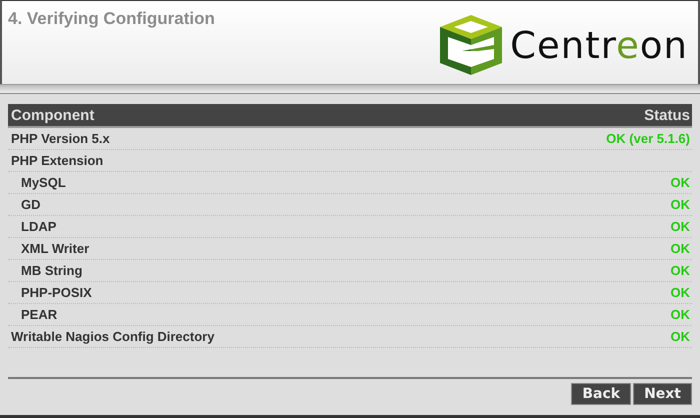 This screenshot has width=700, height=418. I want to click on column-header: Component, so click(52, 115).